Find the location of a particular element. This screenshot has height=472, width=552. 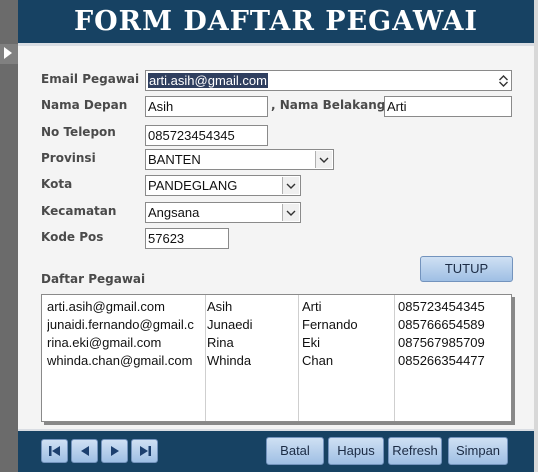

left-panel-strip is located at coordinates (9, 236).